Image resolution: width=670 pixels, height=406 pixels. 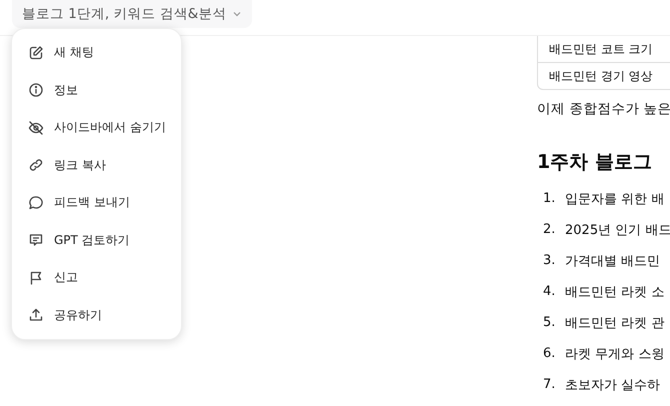 What do you see at coordinates (614, 199) in the screenshot?
I see `list-item-text: 입문자를 위한 배` at bounding box center [614, 199].